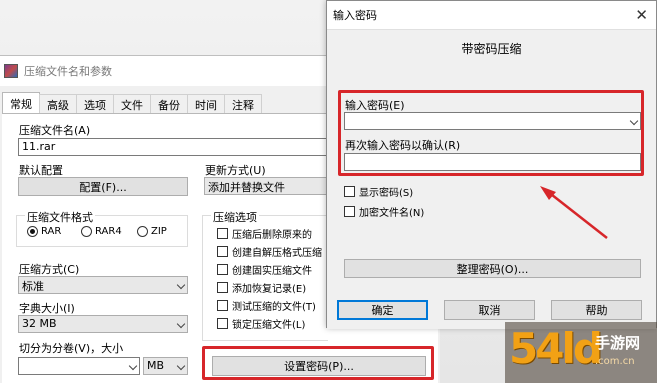 This screenshot has width=657, height=383. Describe the element at coordinates (277, 253) in the screenshot. I see `option-label: 创建自解压格式压缩` at that location.